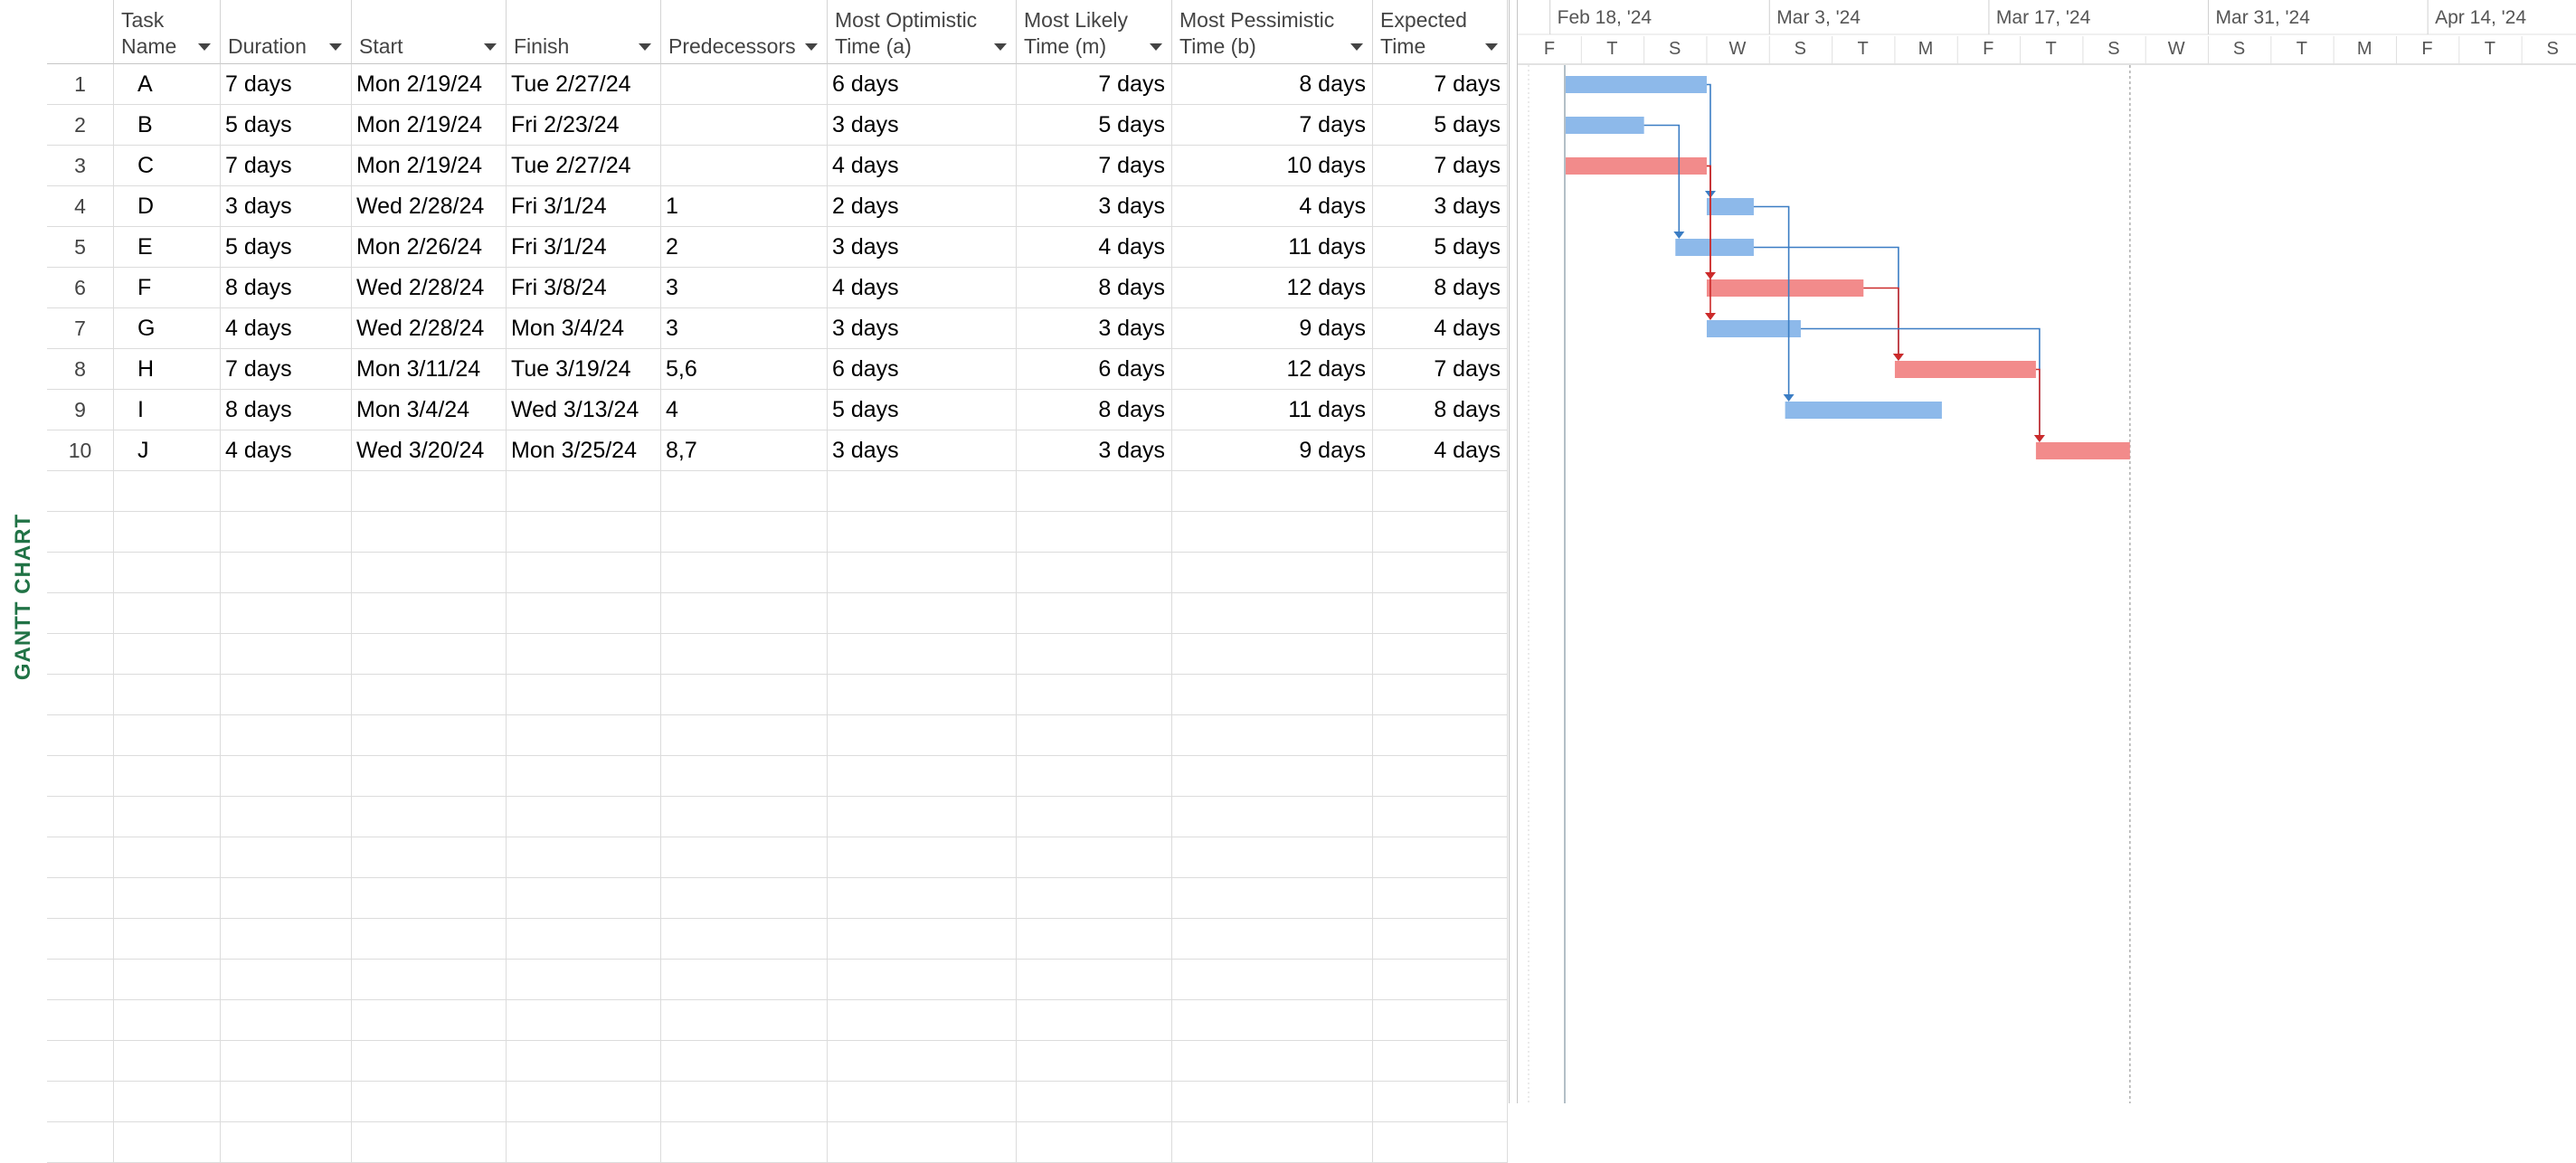 The image size is (2576, 1163). I want to click on cell-opt: 2 days, so click(922, 206).